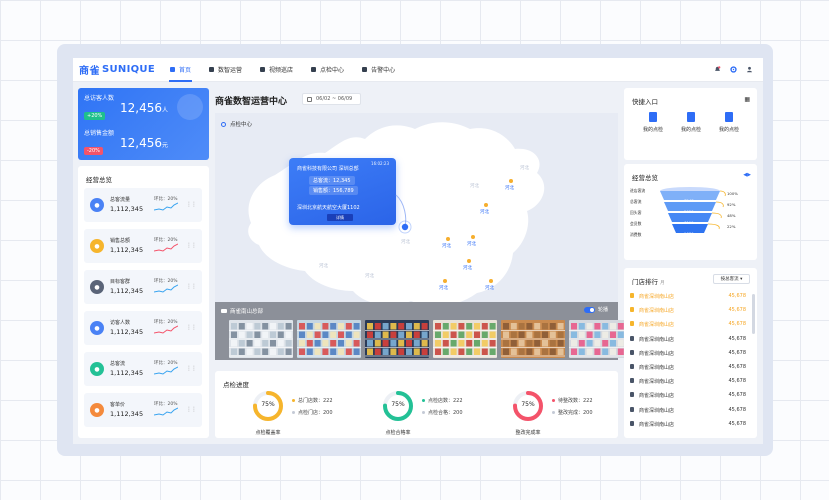 The height and width of the screenshot is (500, 829). Describe the element at coordinates (717, 69) in the screenshot. I see `notification-icon` at that location.